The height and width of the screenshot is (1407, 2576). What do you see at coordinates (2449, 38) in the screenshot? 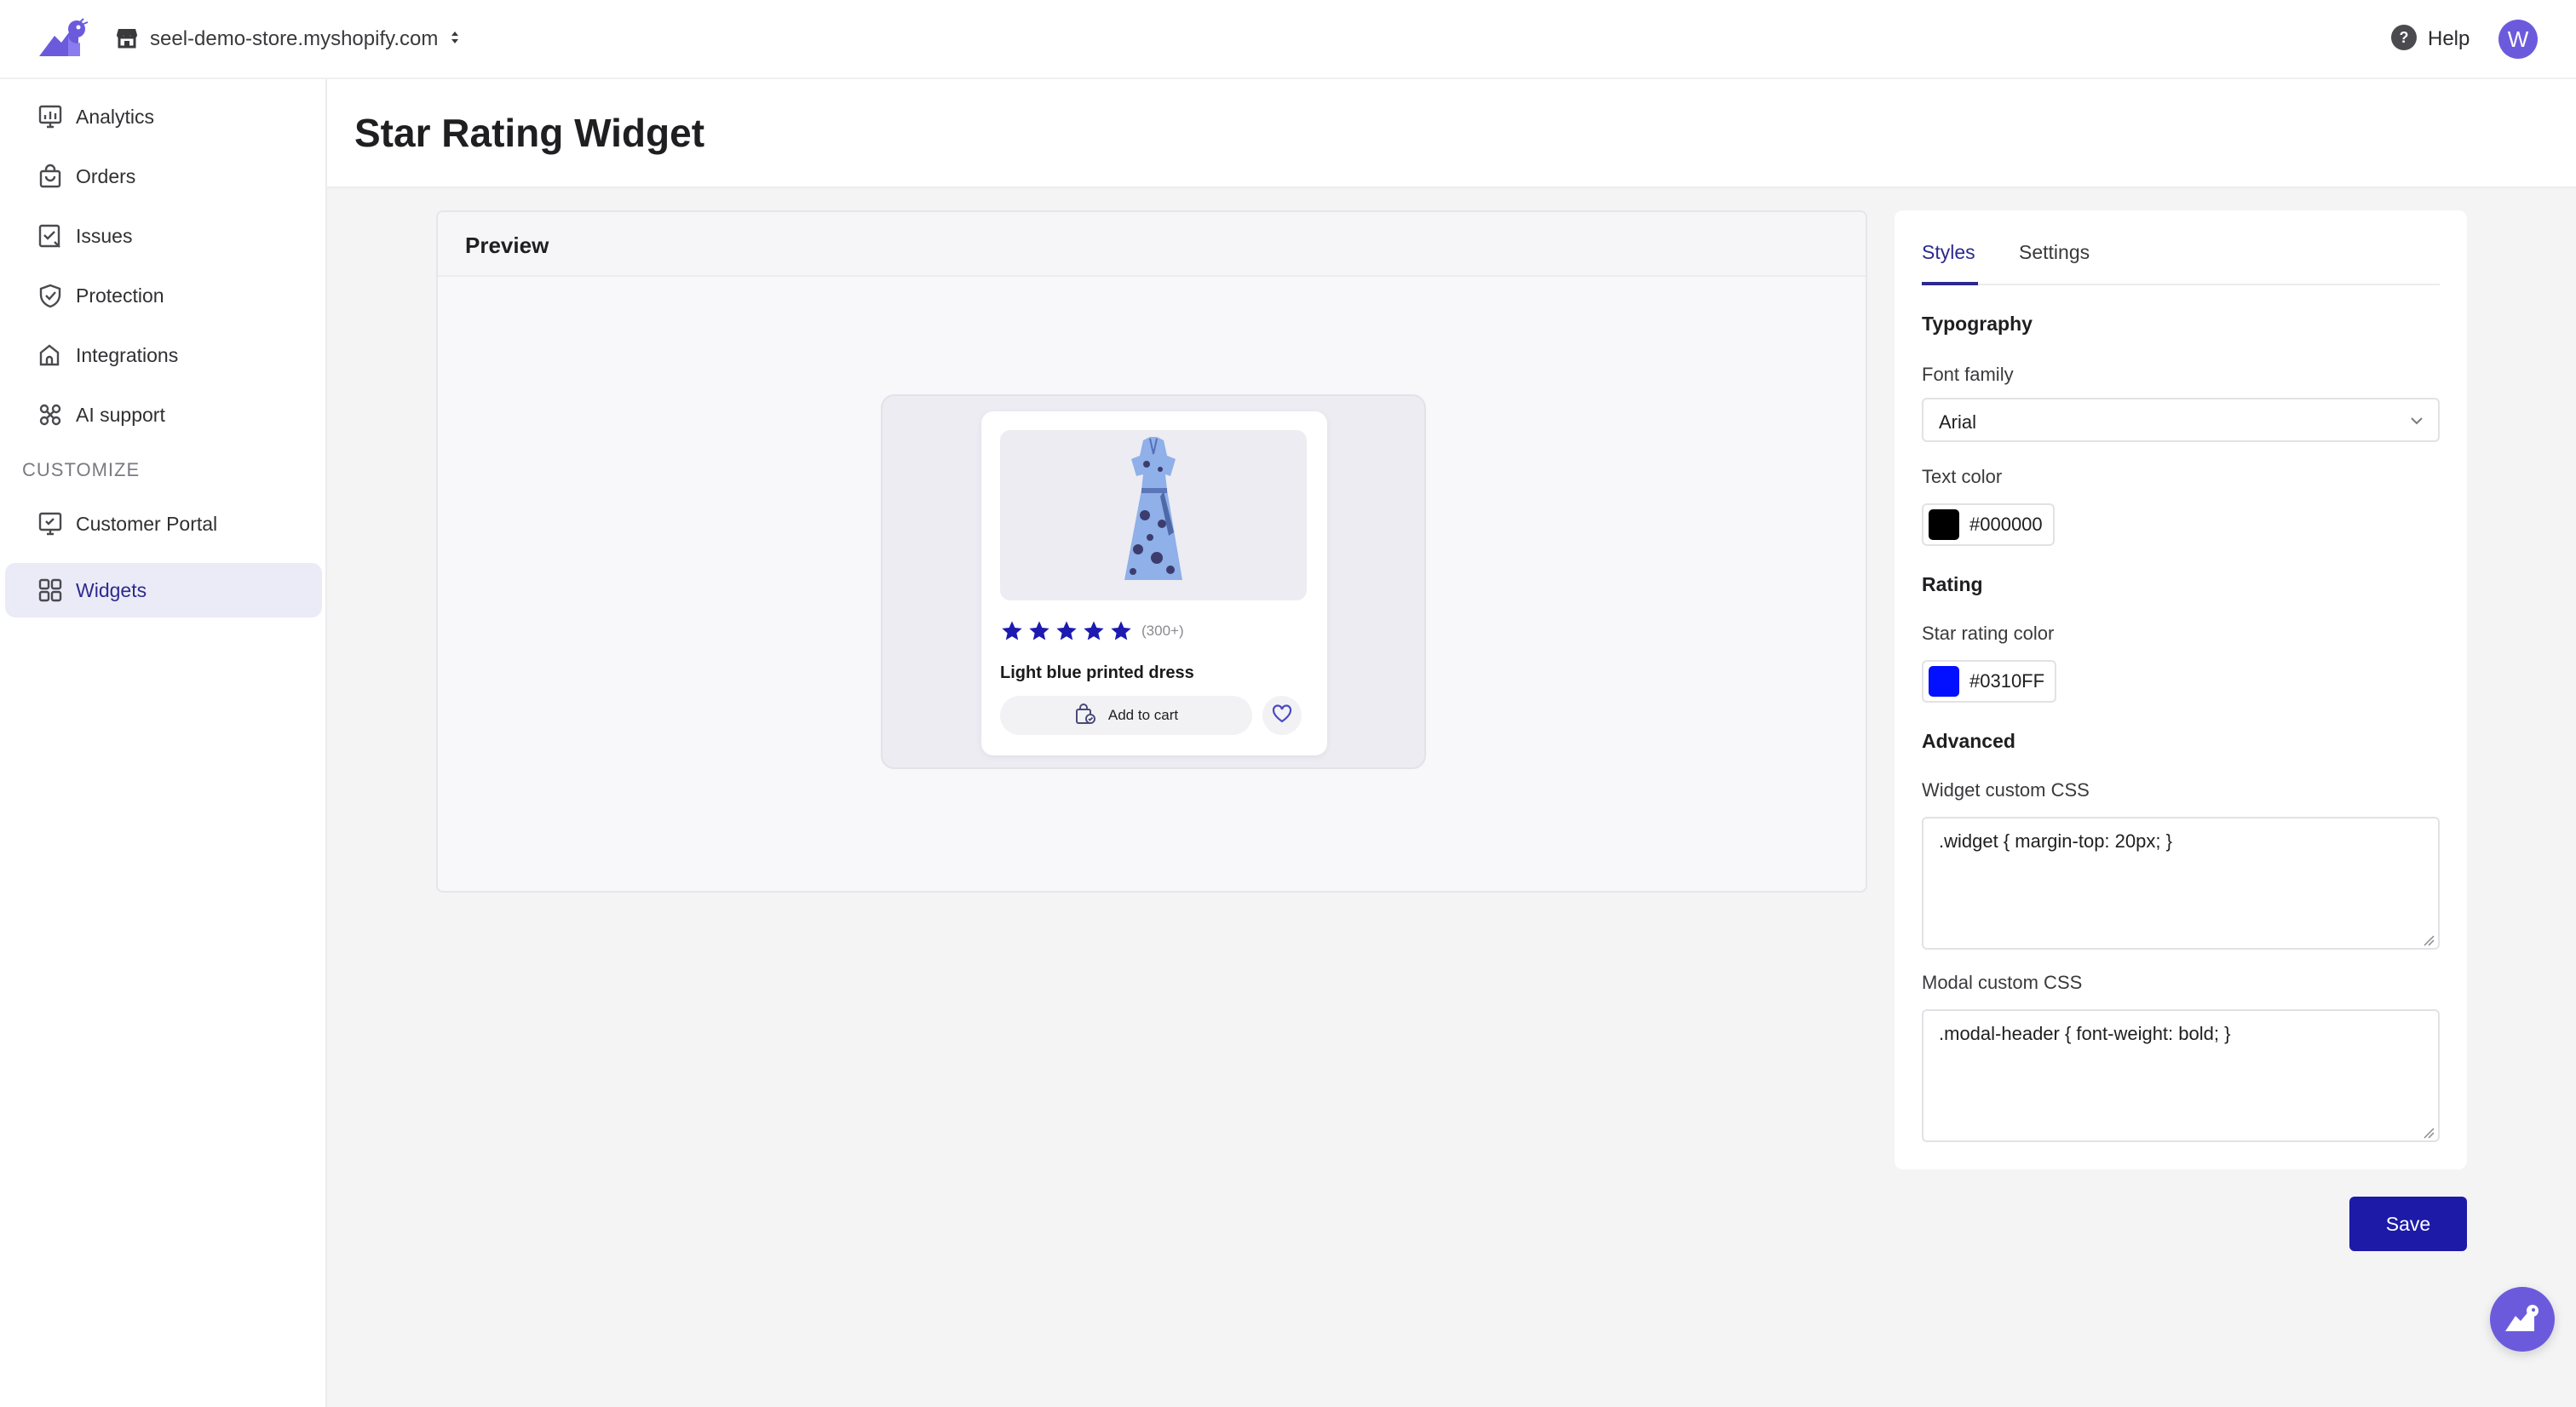
I see `help-label: Help` at bounding box center [2449, 38].